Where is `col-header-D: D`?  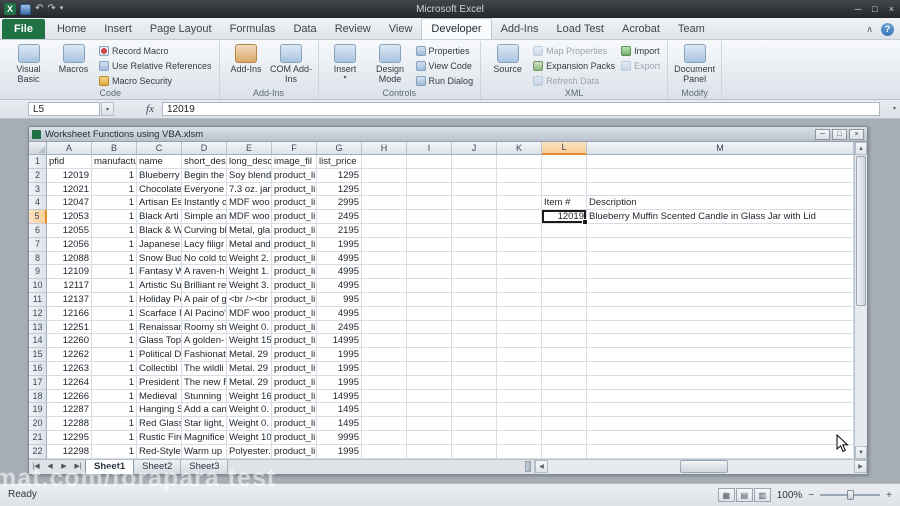
col-header-D: D is located at coordinates (204, 148).